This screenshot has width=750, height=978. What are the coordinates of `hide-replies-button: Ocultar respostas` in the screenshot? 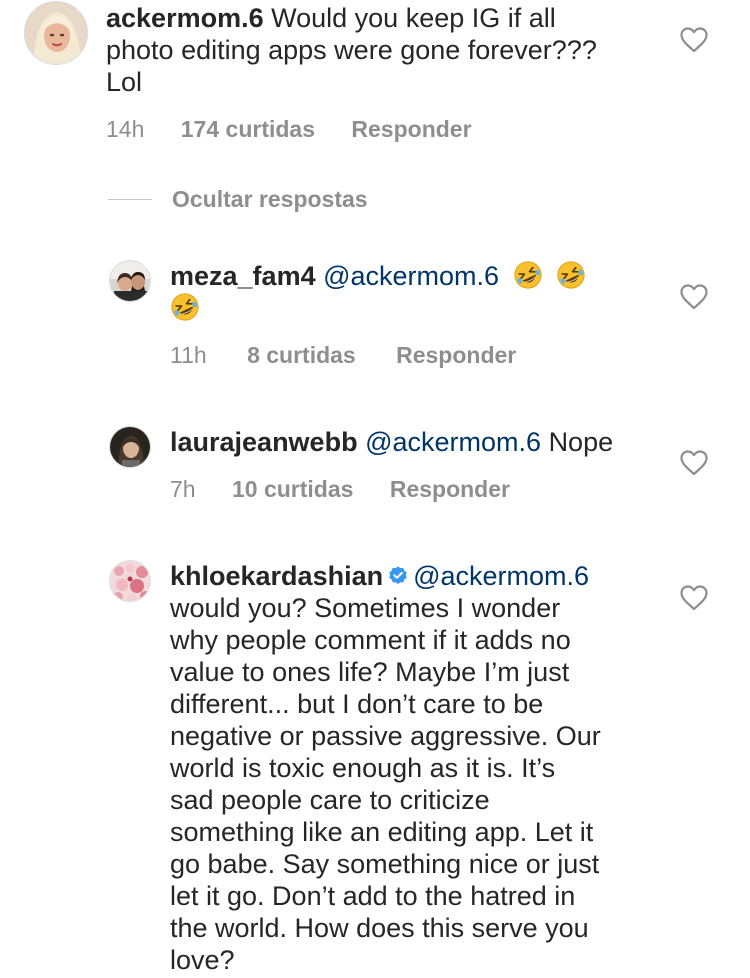 It's located at (238, 199).